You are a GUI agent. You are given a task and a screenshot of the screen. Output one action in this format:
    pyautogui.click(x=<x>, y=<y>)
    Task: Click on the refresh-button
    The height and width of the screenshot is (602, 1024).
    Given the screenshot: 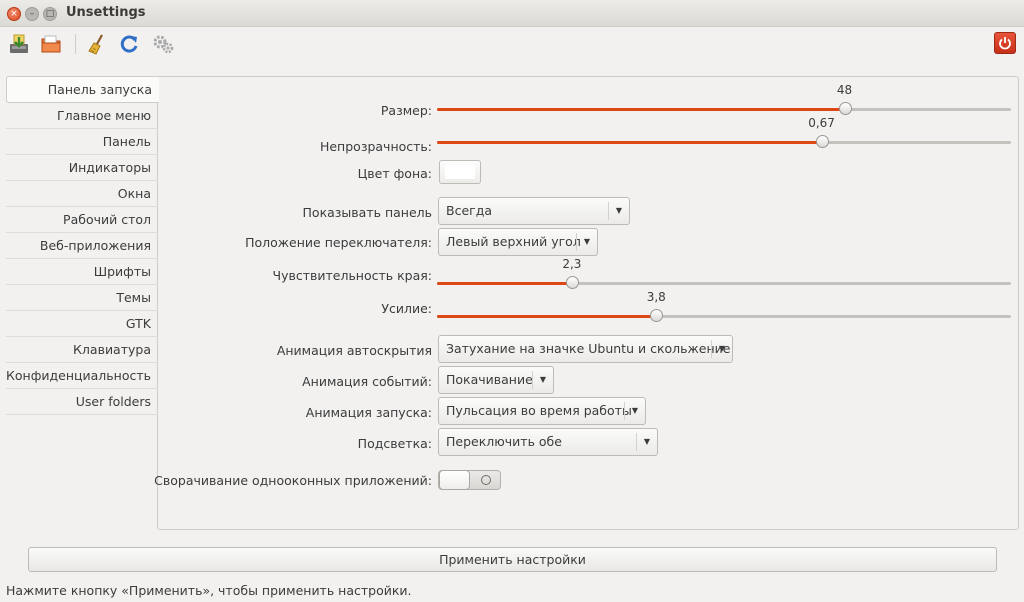 What is the action you would take?
    pyautogui.click(x=129, y=44)
    